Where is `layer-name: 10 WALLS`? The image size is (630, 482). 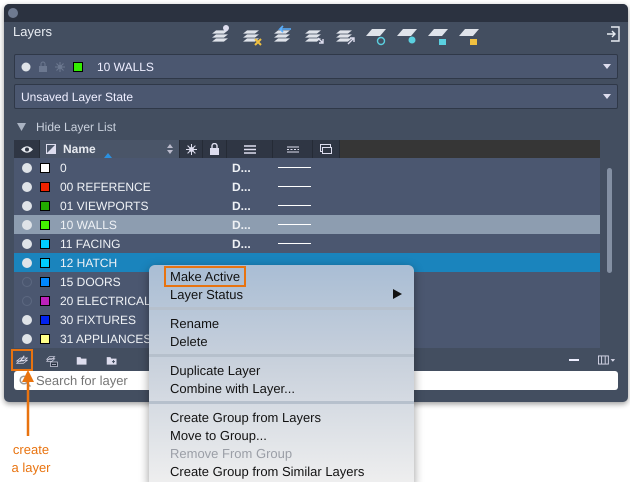 layer-name: 10 WALLS is located at coordinates (88, 225).